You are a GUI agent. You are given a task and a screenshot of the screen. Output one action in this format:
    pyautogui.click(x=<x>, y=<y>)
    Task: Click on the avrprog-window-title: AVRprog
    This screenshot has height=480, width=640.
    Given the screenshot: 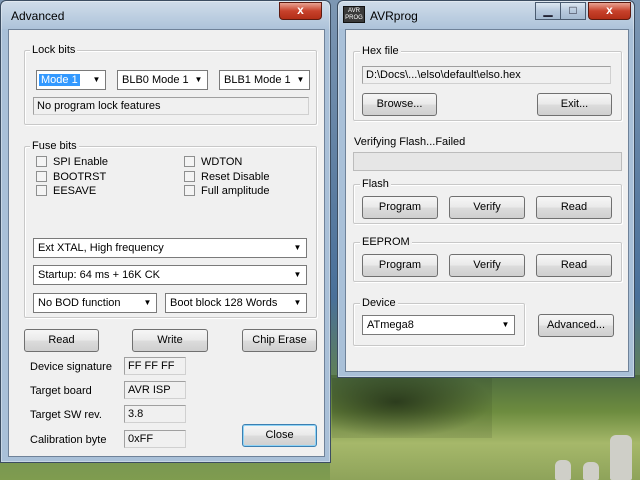 What is the action you would take?
    pyautogui.click(x=394, y=16)
    